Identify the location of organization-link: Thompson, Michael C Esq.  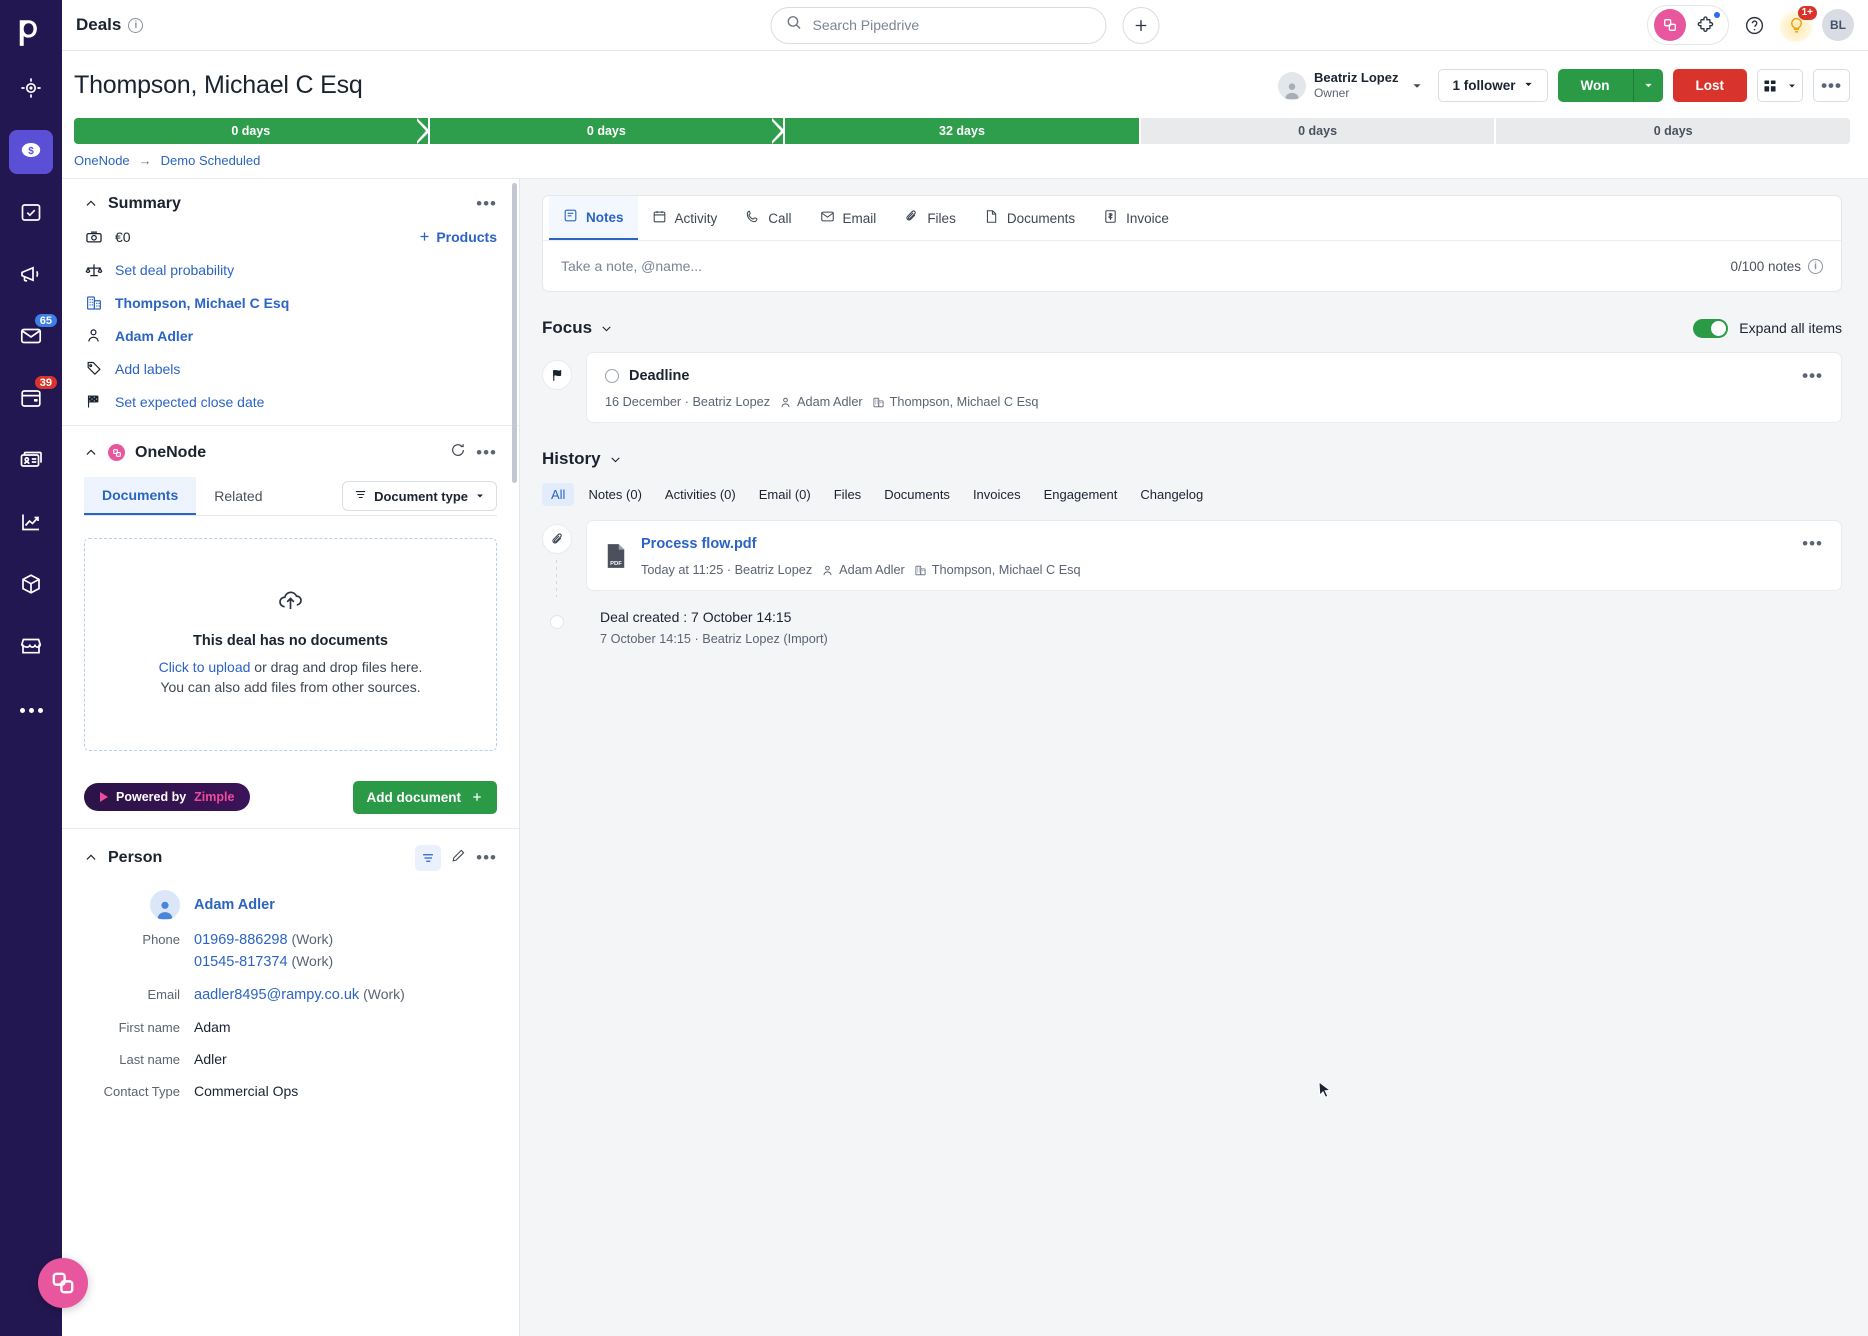
(202, 303).